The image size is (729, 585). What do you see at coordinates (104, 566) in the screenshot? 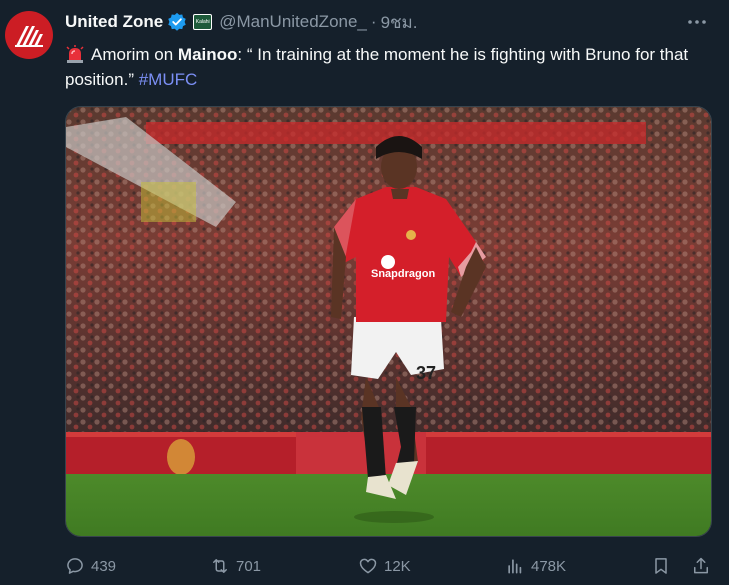
I see `reply-count: 439` at bounding box center [104, 566].